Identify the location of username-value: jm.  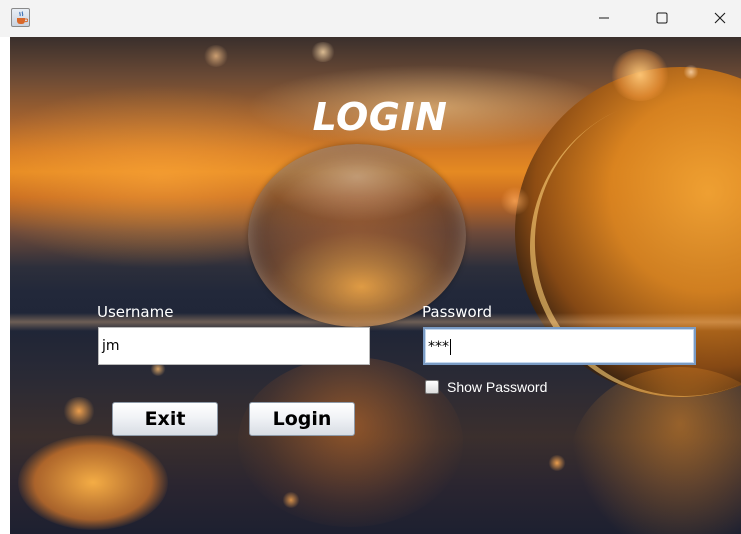
(111, 346).